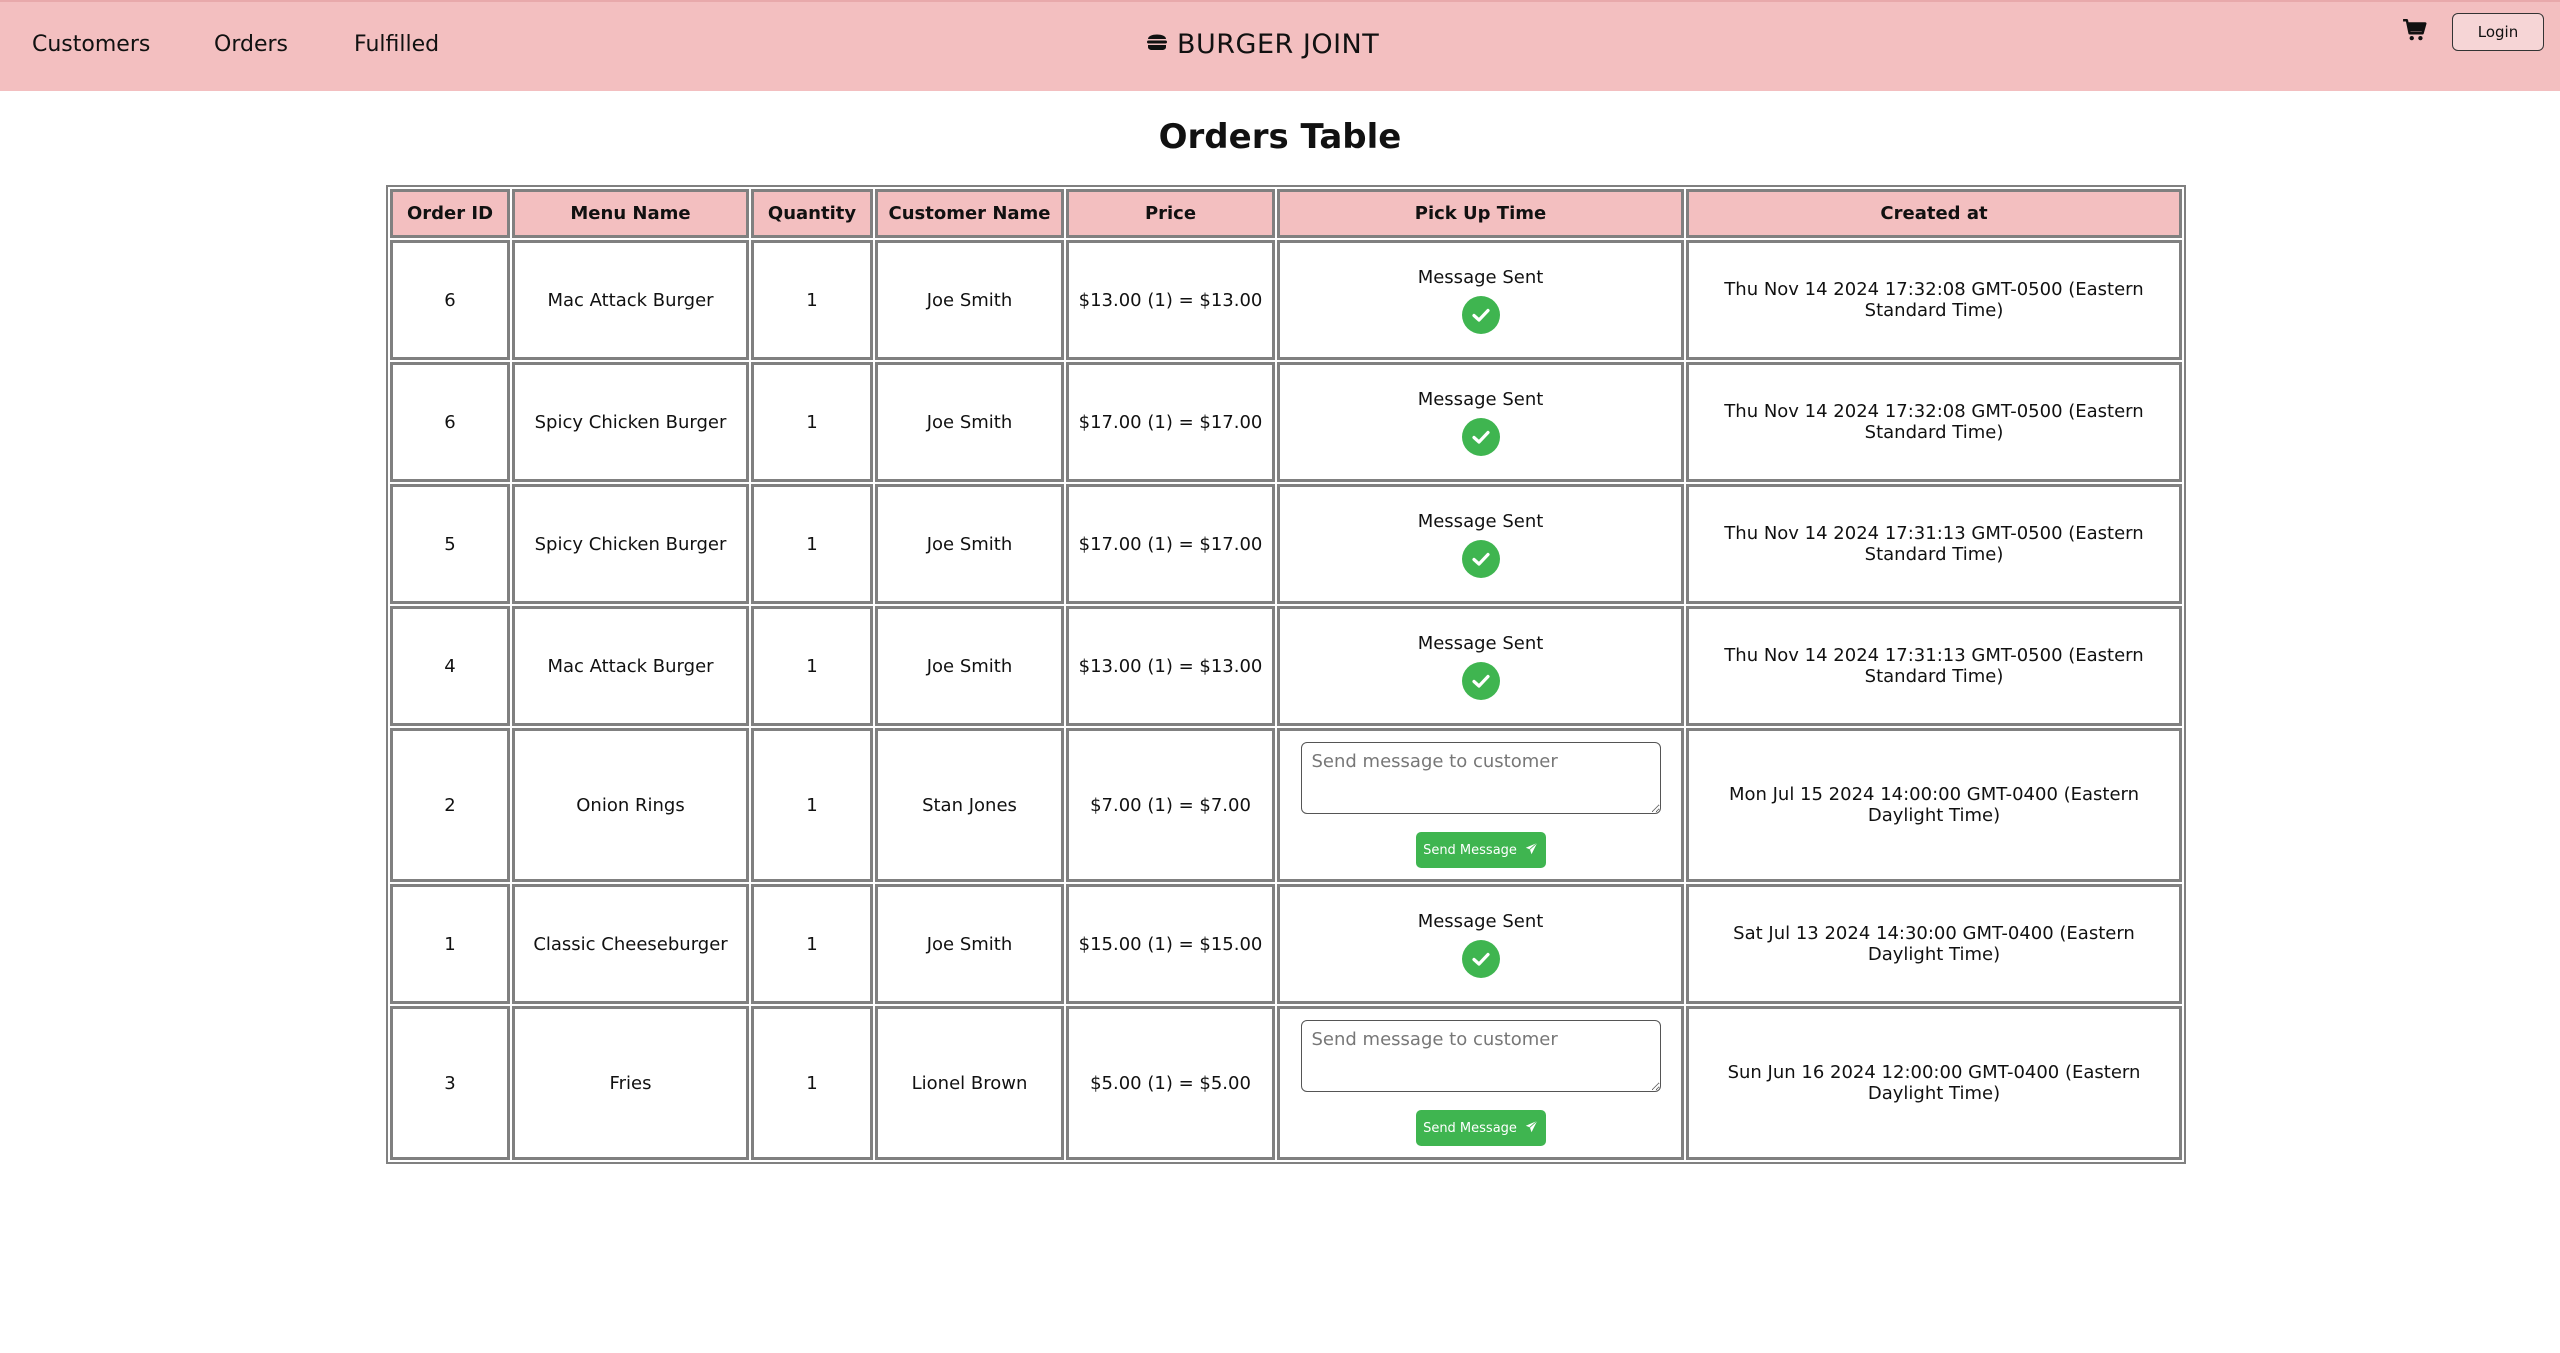  I want to click on cell-customer-name: Lionel Brown, so click(969, 1083).